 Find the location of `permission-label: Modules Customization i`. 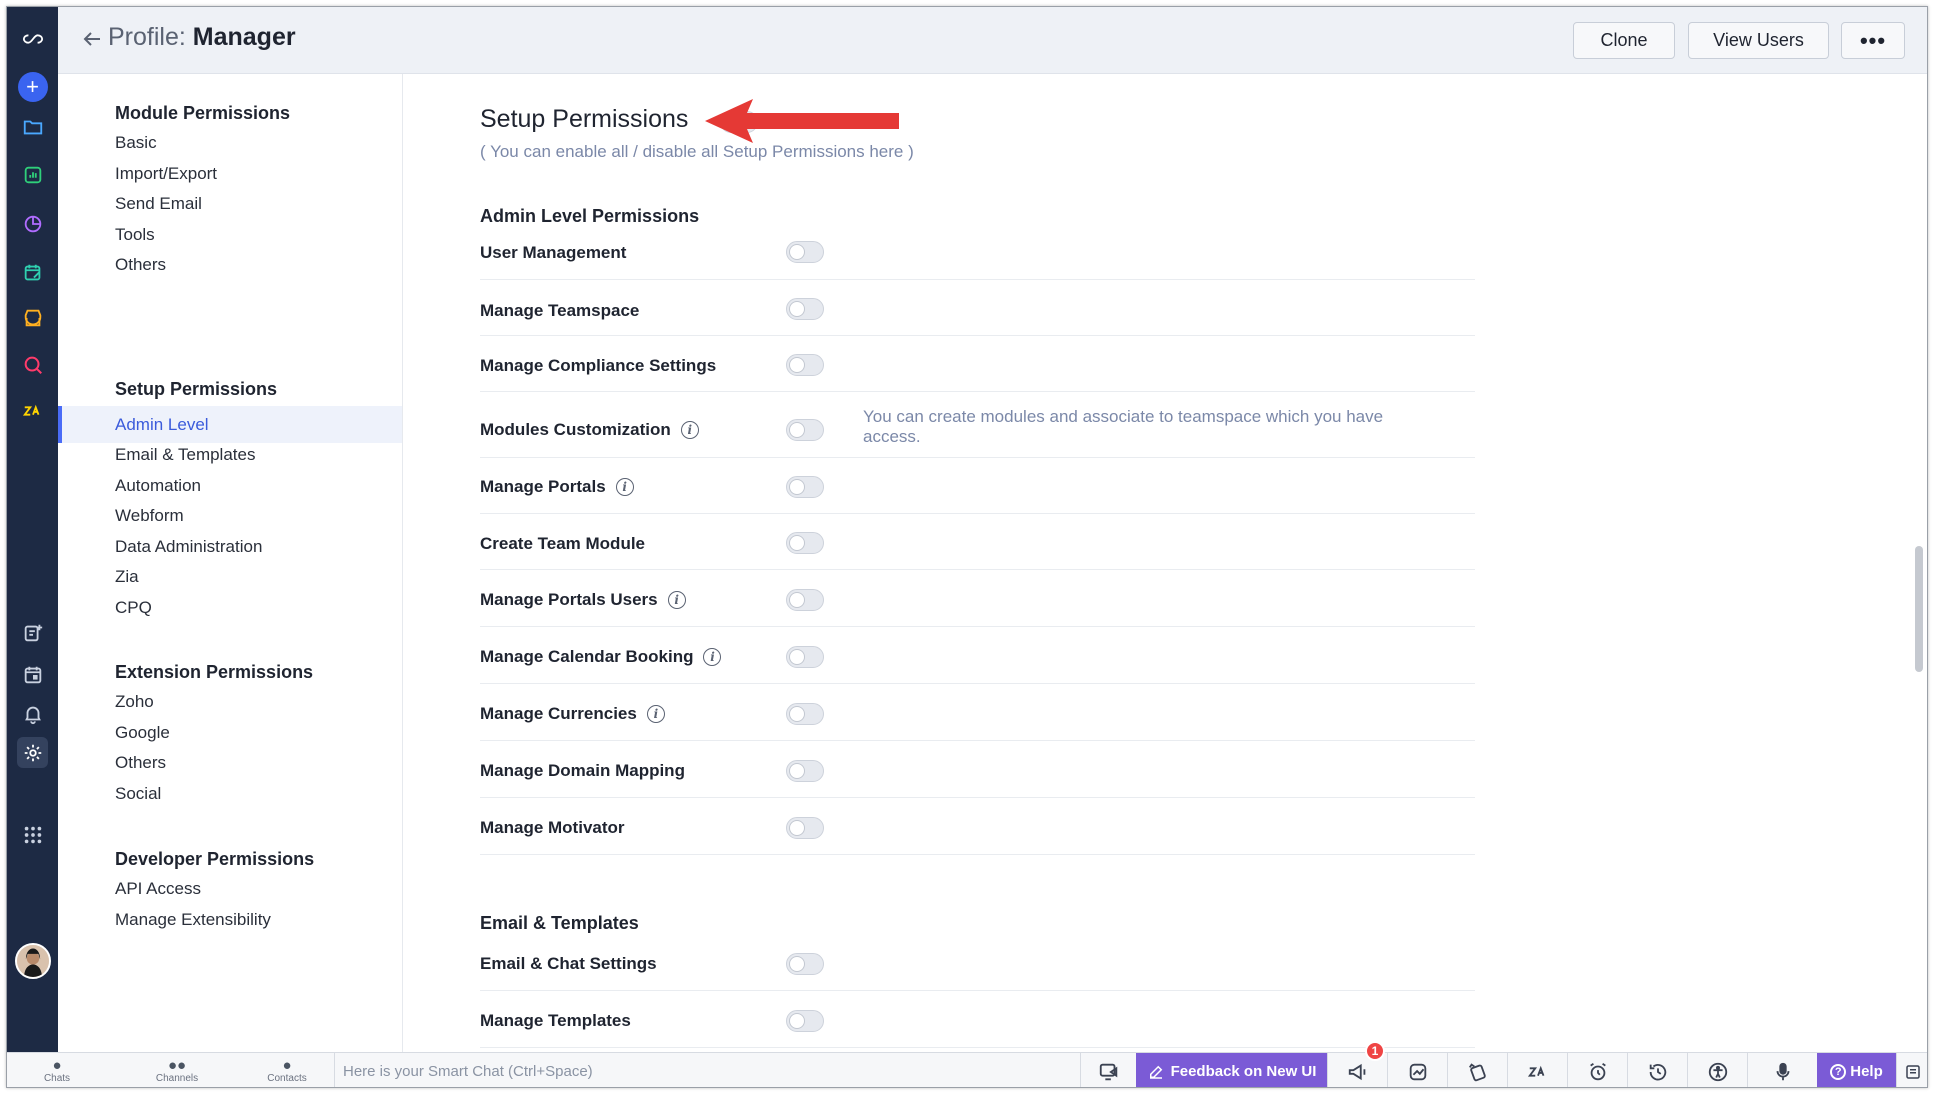

permission-label: Modules Customization i is located at coordinates (589, 430).